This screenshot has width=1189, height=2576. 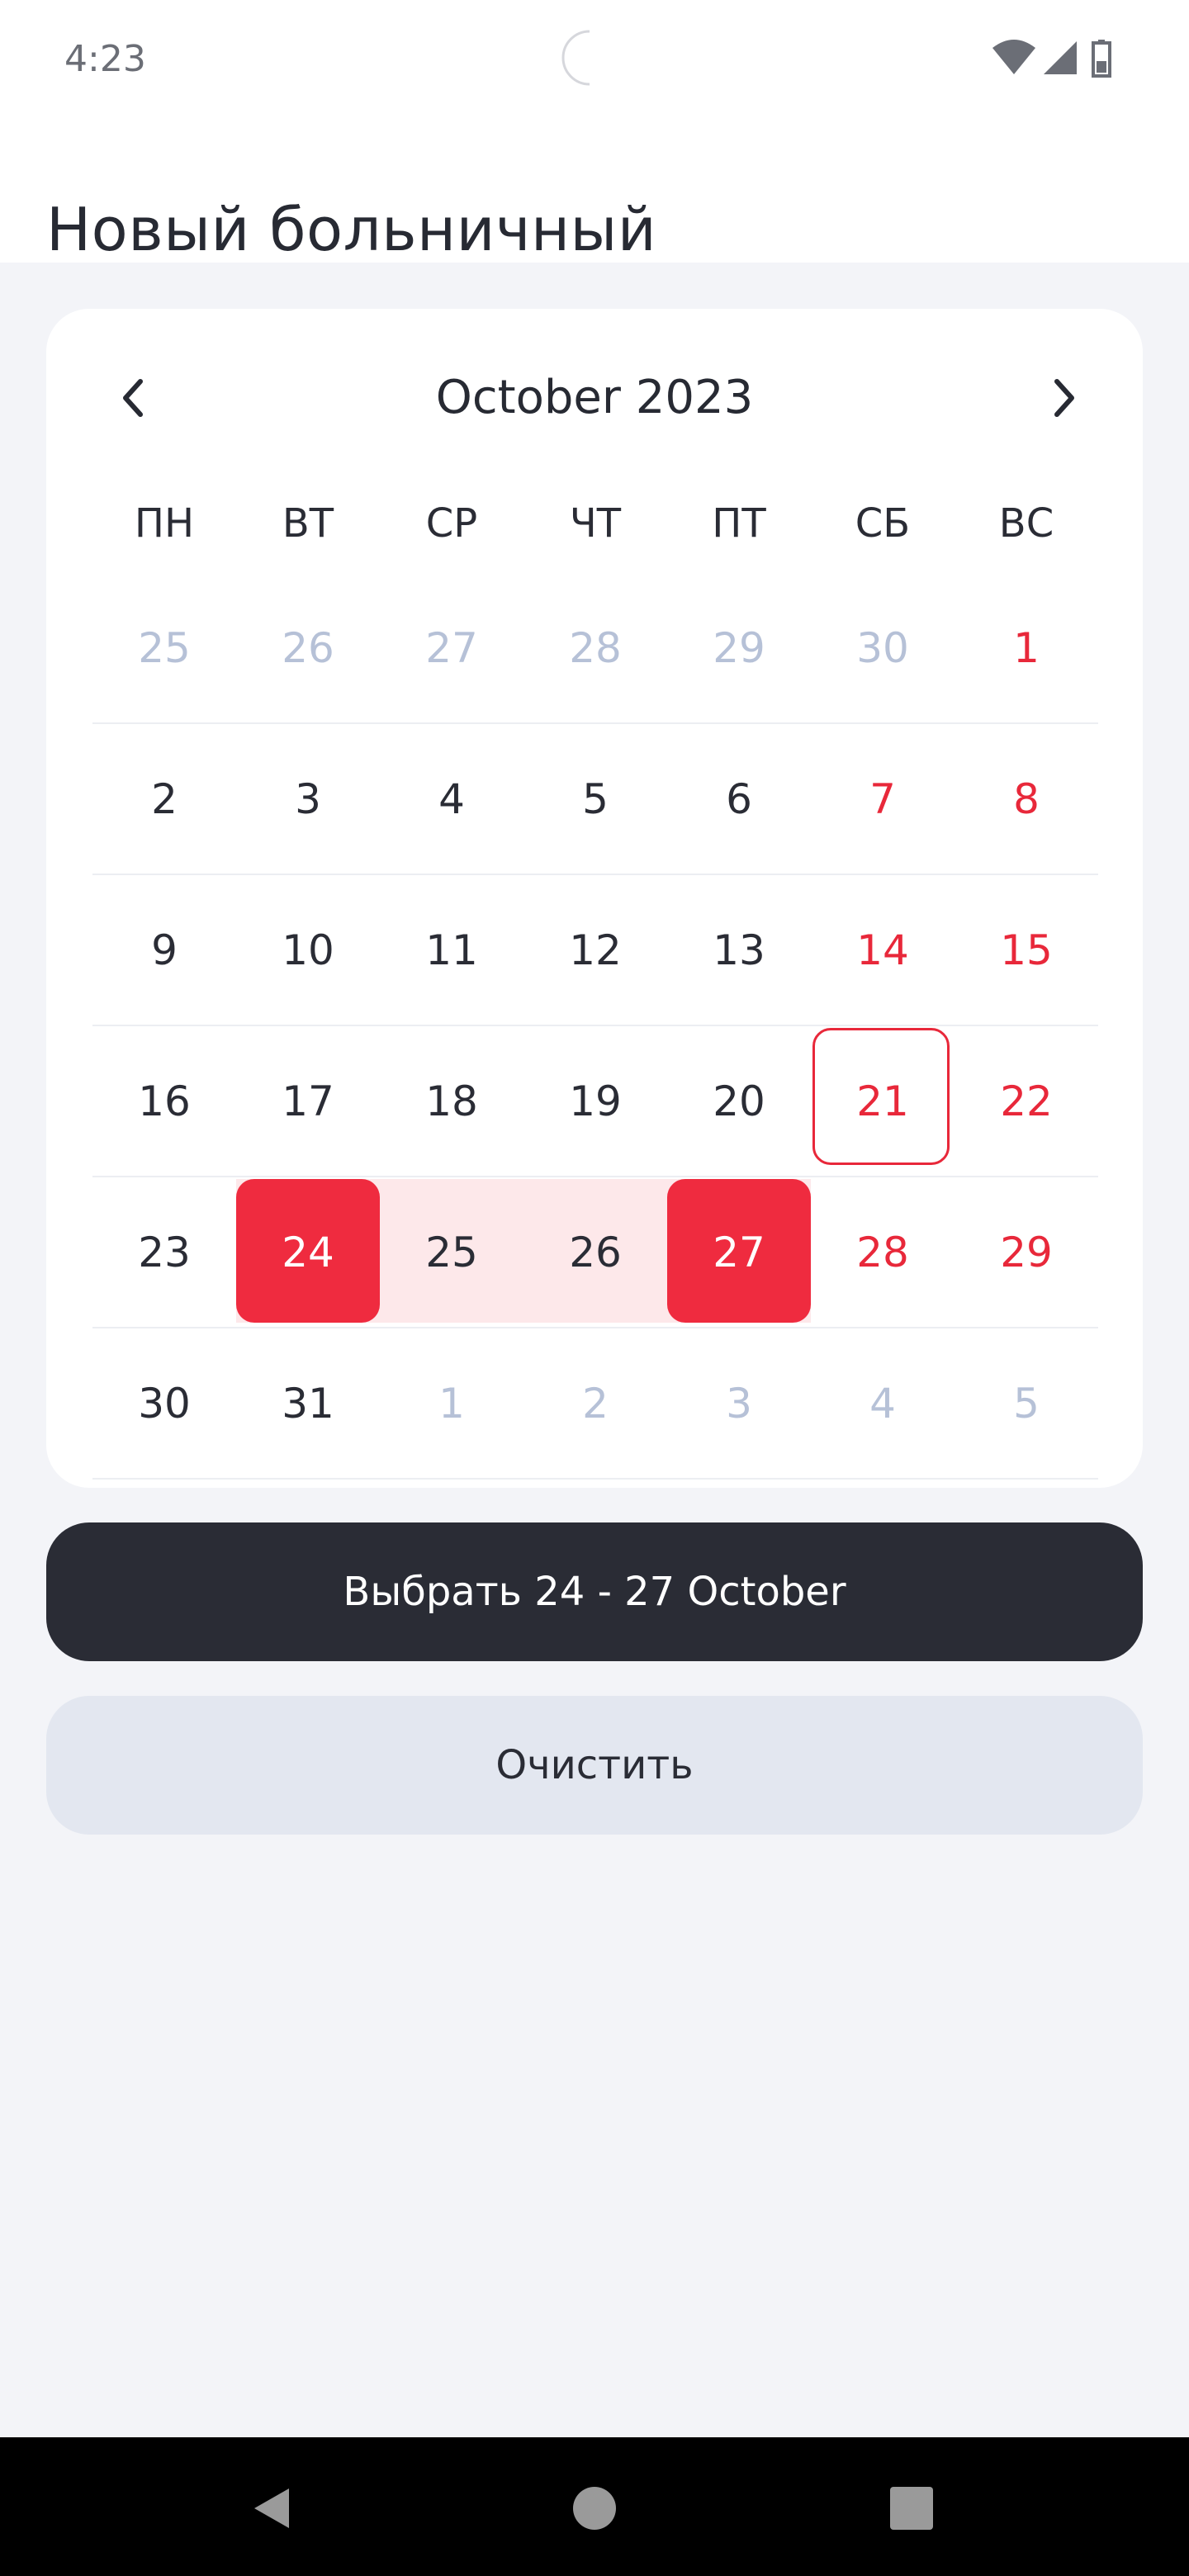 I want to click on chevron-right-icon, so click(x=1064, y=398).